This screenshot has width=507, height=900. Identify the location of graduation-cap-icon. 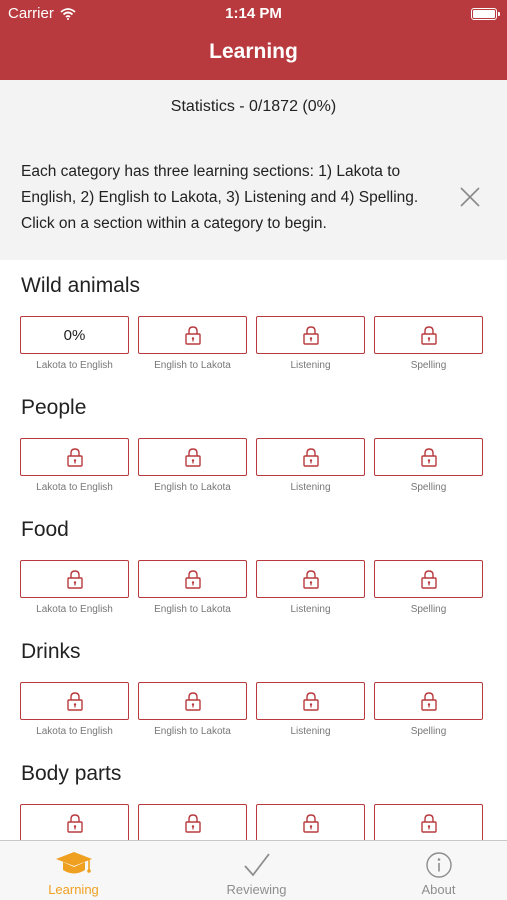
(73, 863).